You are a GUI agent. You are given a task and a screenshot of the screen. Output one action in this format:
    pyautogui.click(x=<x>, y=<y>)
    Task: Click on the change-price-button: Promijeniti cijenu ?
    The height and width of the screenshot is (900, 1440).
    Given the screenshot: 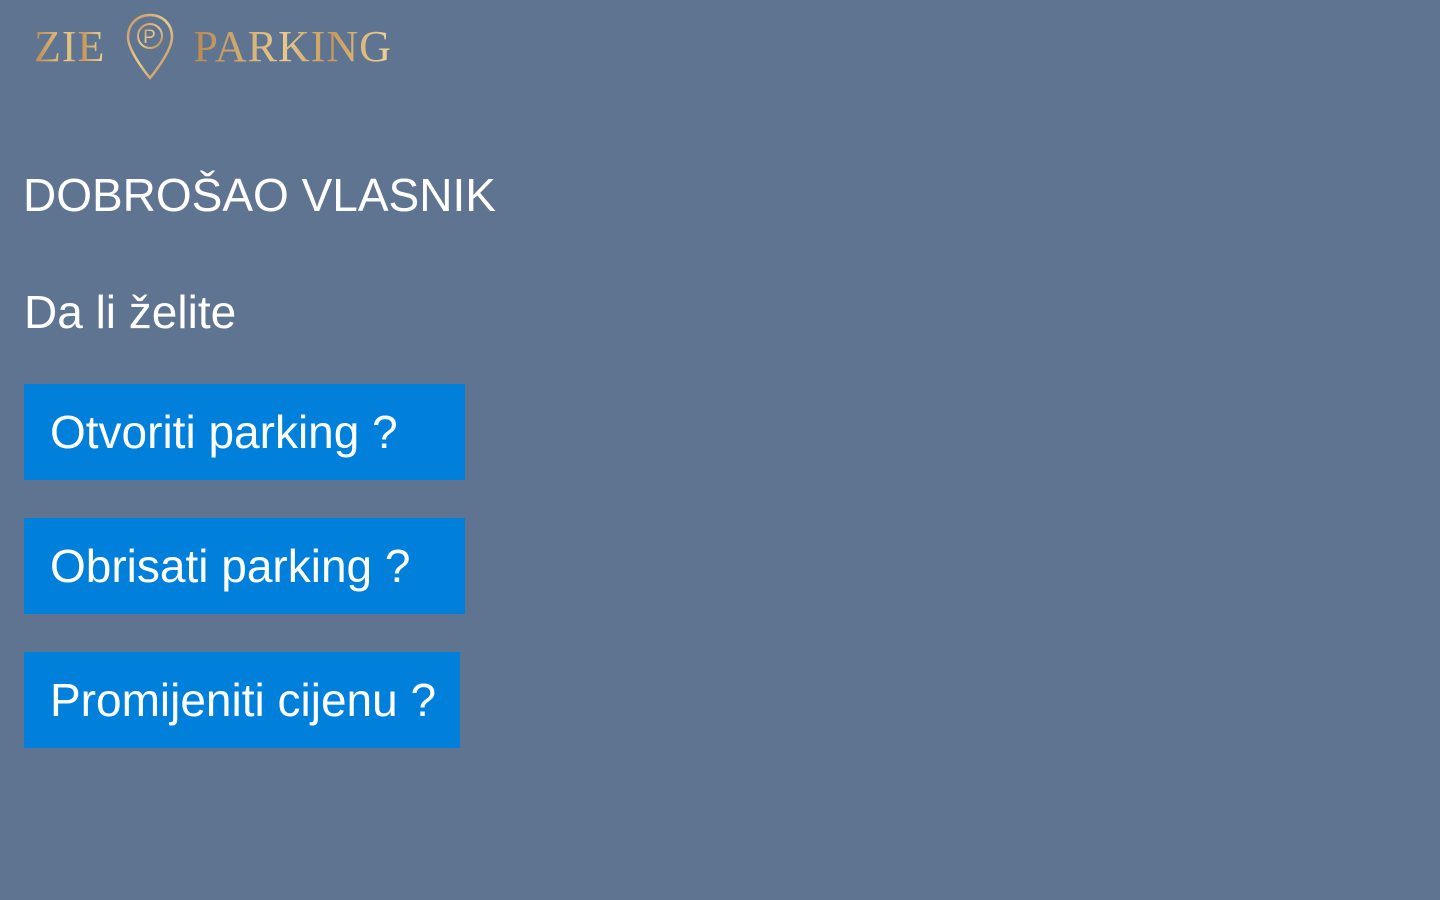 What is the action you would take?
    pyautogui.click(x=242, y=700)
    